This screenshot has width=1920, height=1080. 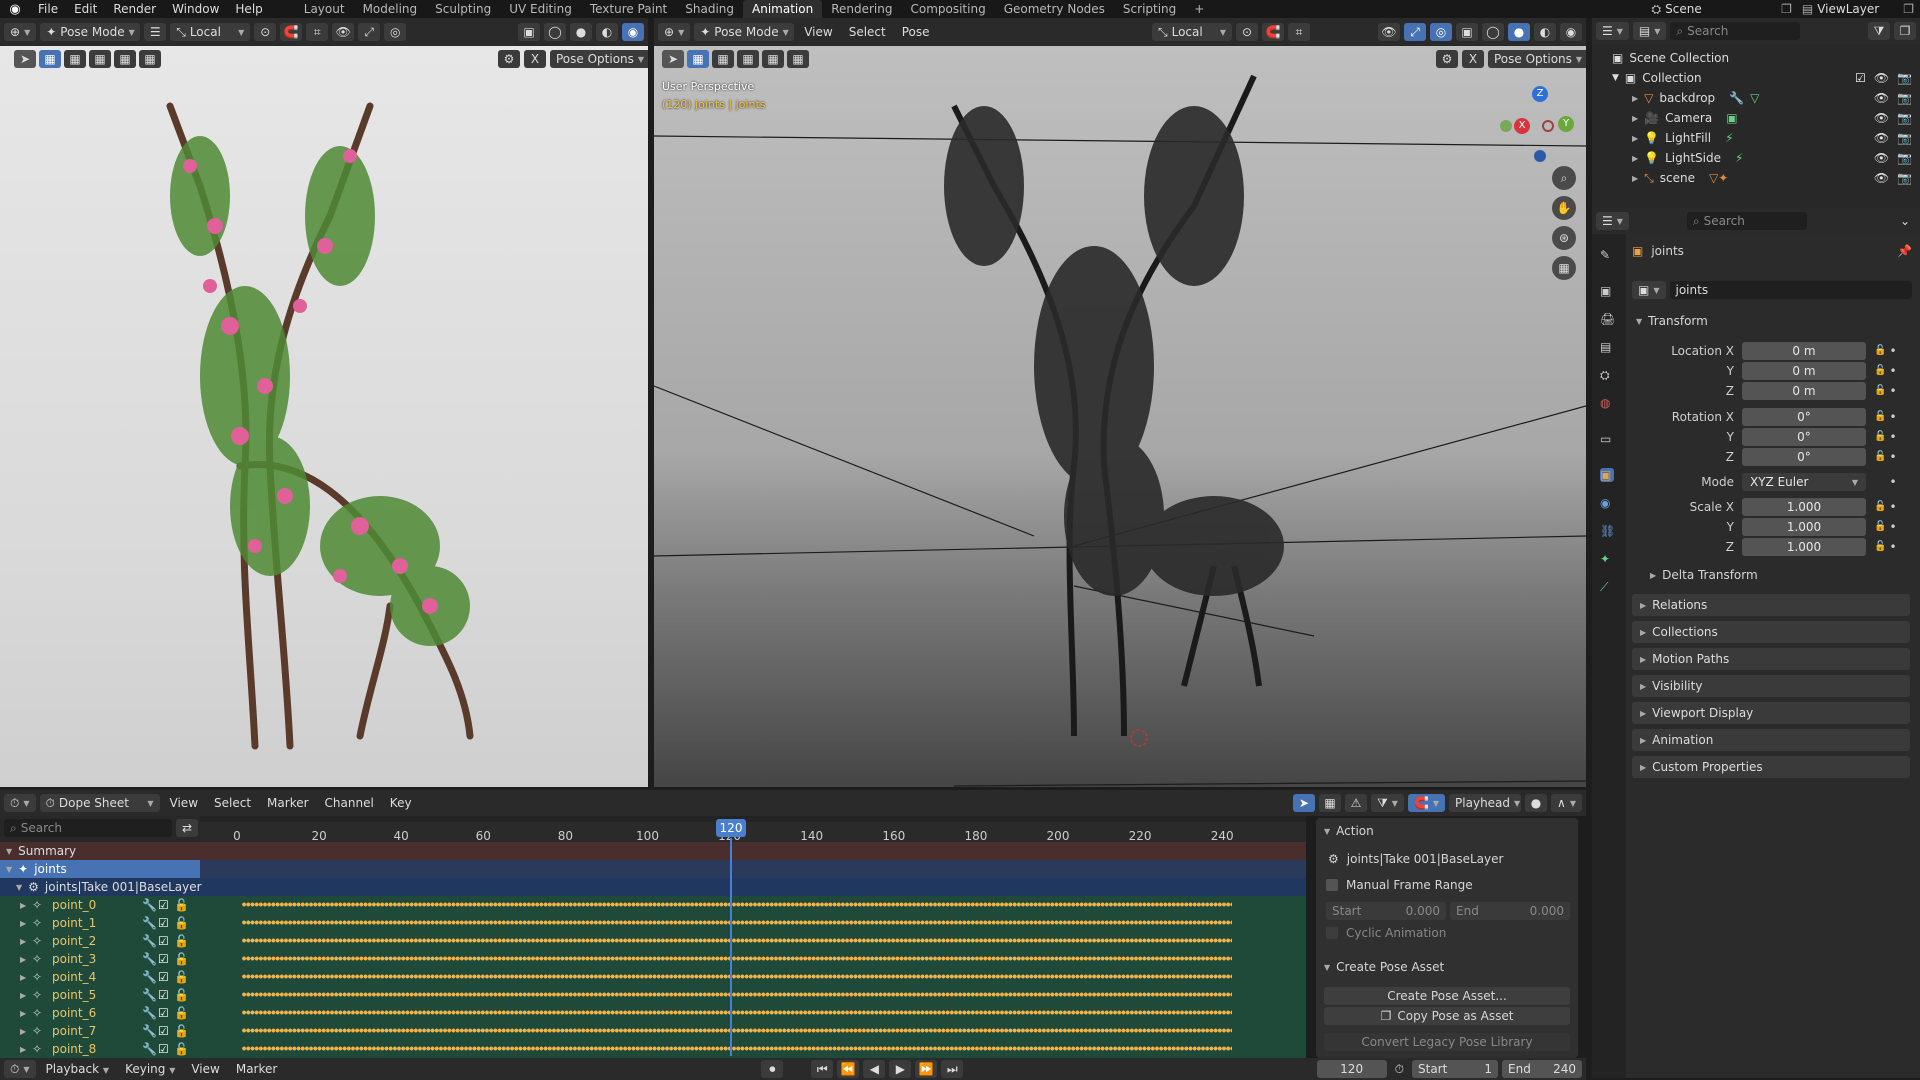 What do you see at coordinates (100, 995) in the screenshot?
I see `bone-channel-row: ▶ ✧ point_5 🔧 ☑ 🔓` at bounding box center [100, 995].